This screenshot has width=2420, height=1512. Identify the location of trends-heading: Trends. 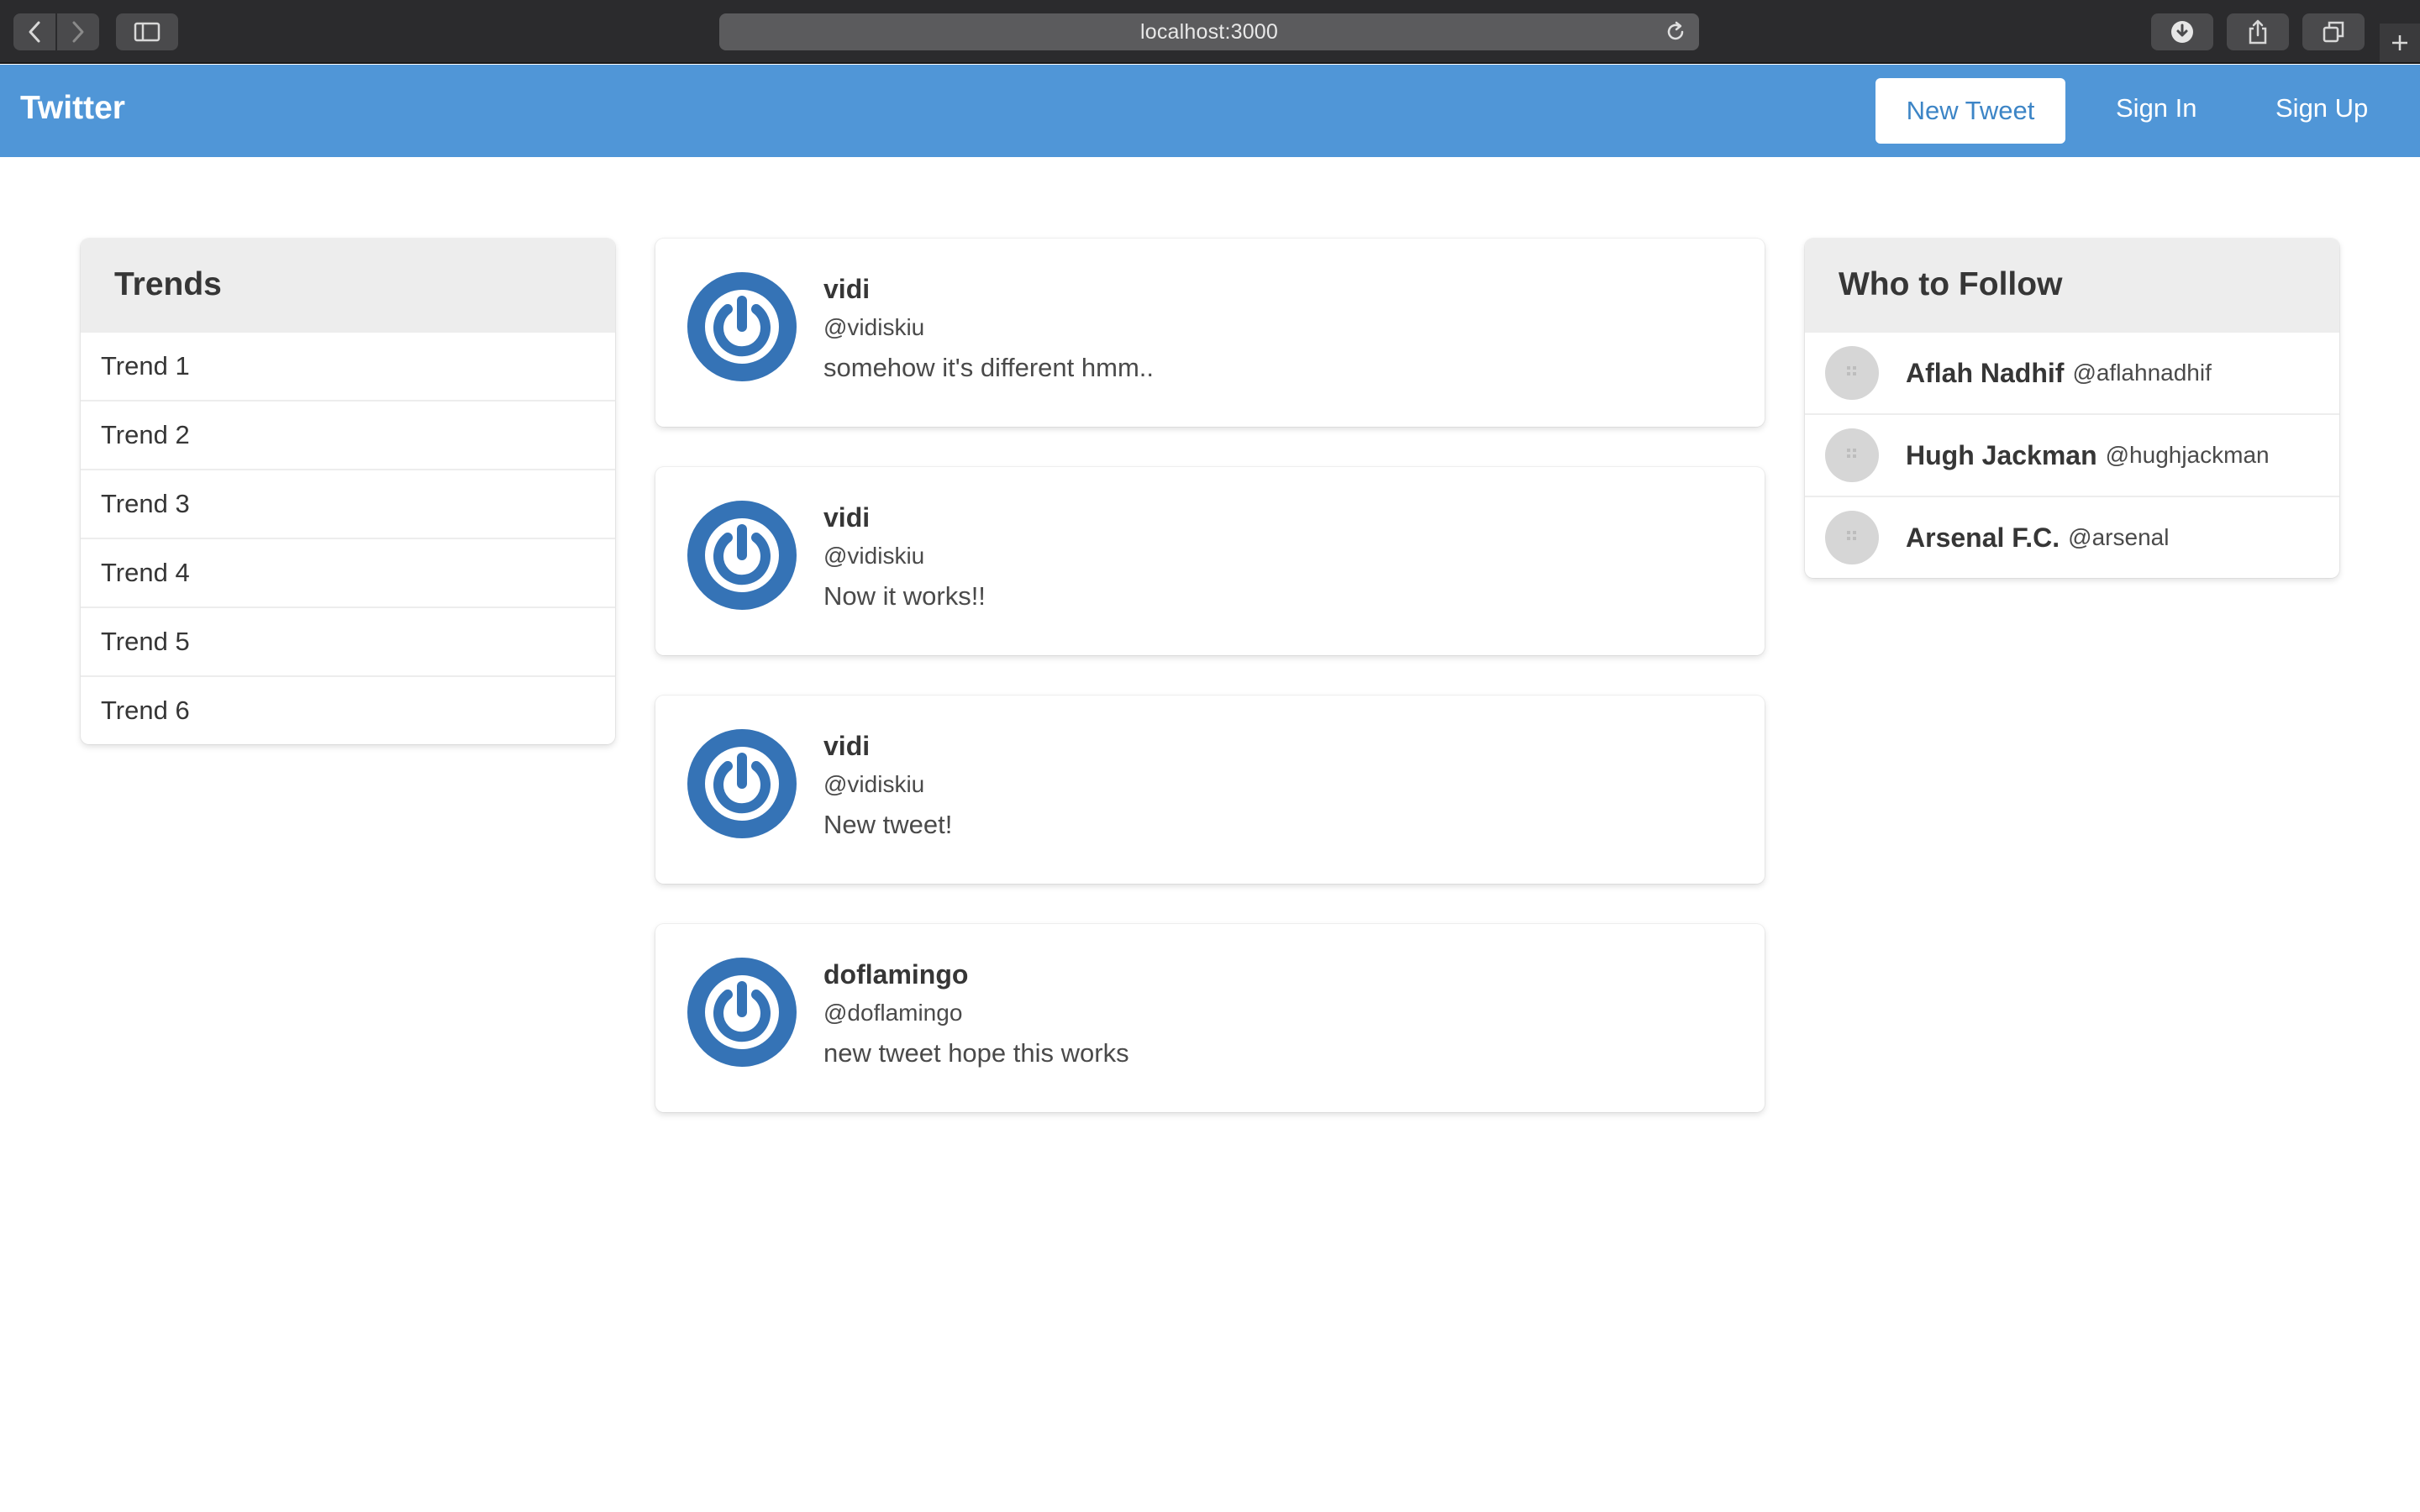
(348, 285).